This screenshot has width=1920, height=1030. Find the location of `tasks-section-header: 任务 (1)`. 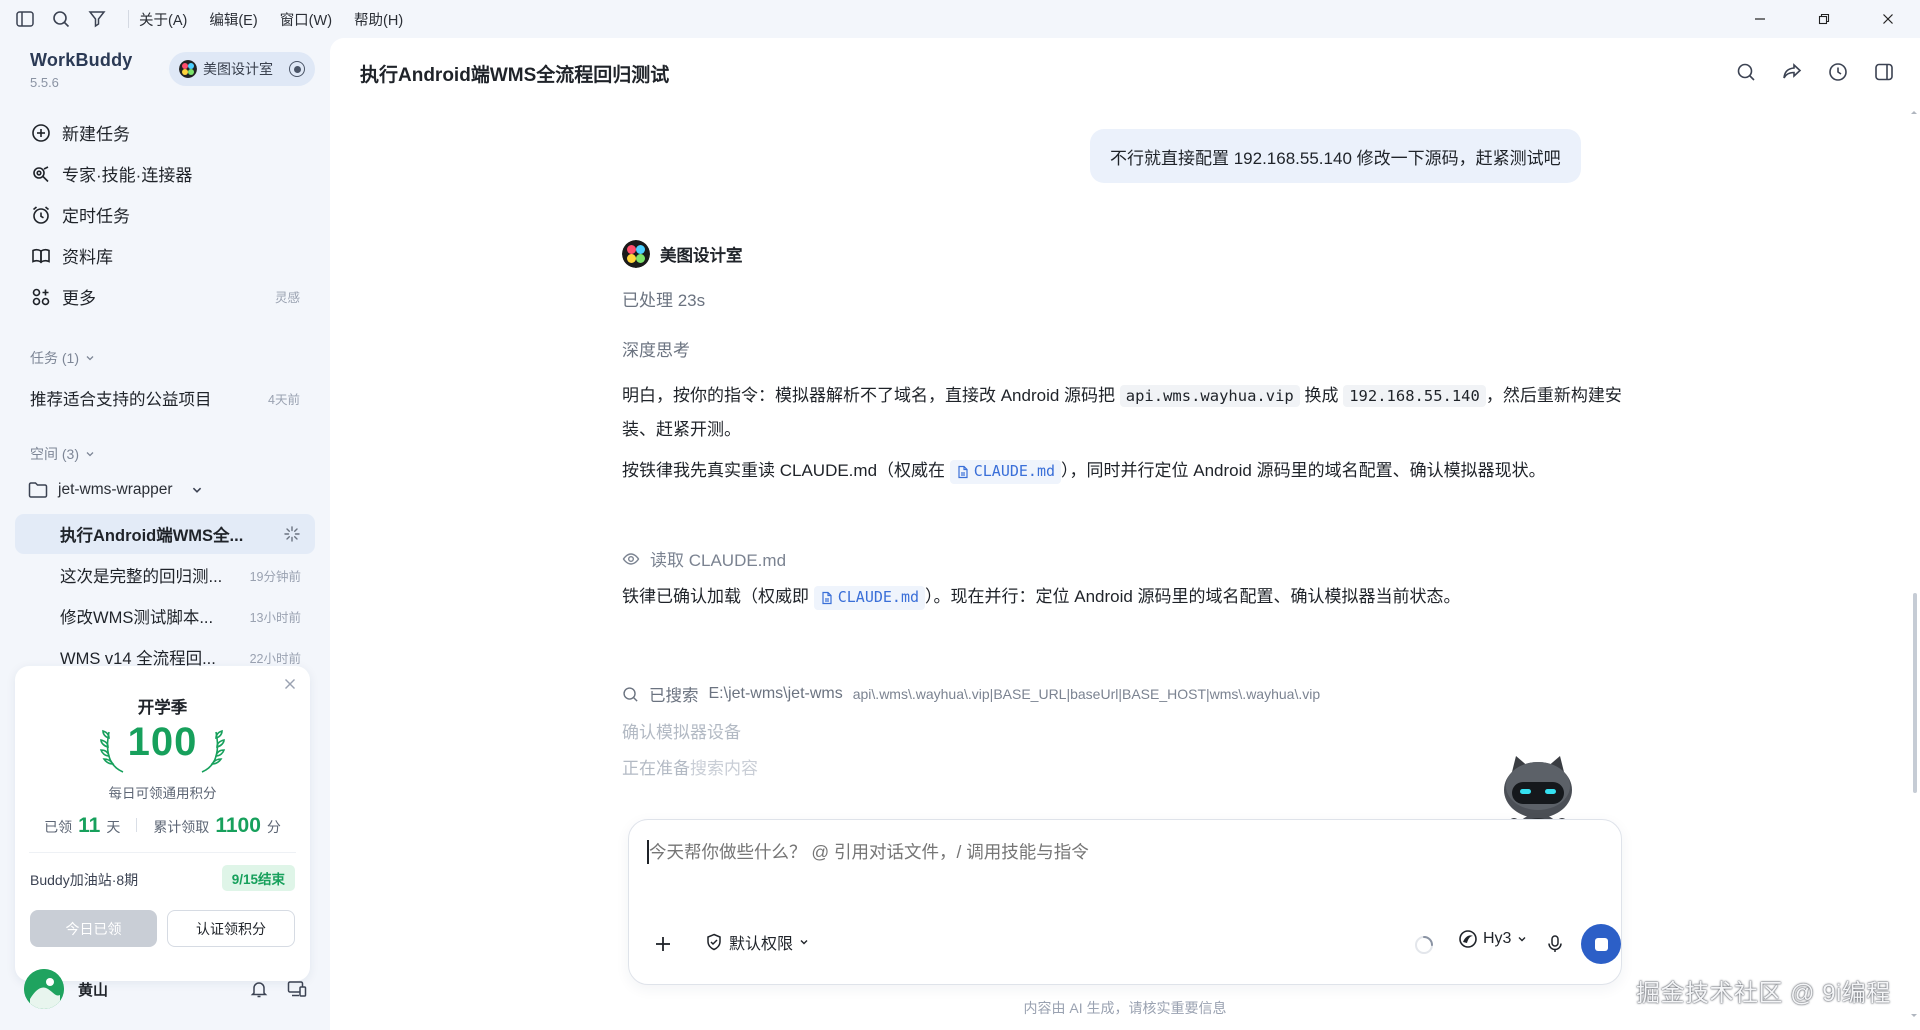

tasks-section-header: 任务 (1) is located at coordinates (62, 358).